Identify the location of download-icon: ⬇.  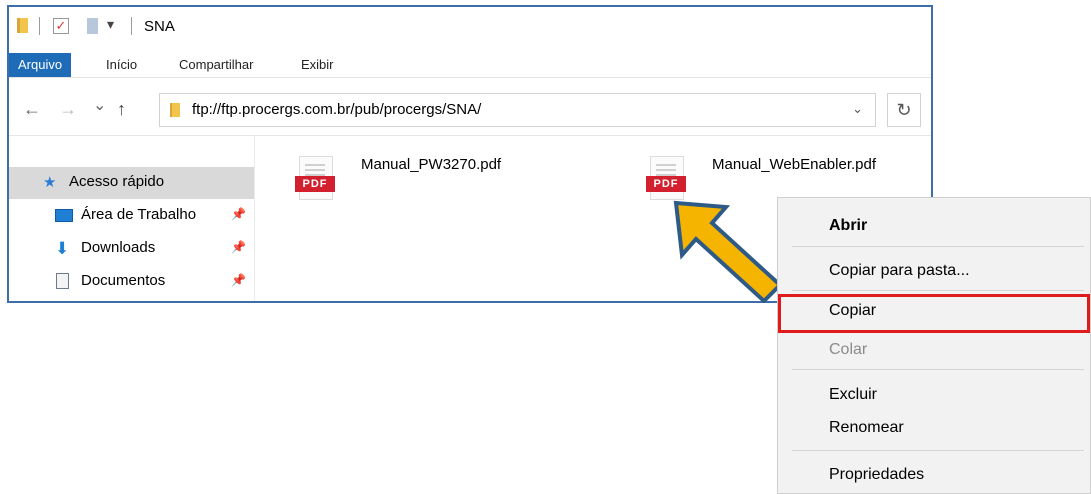
(62, 248).